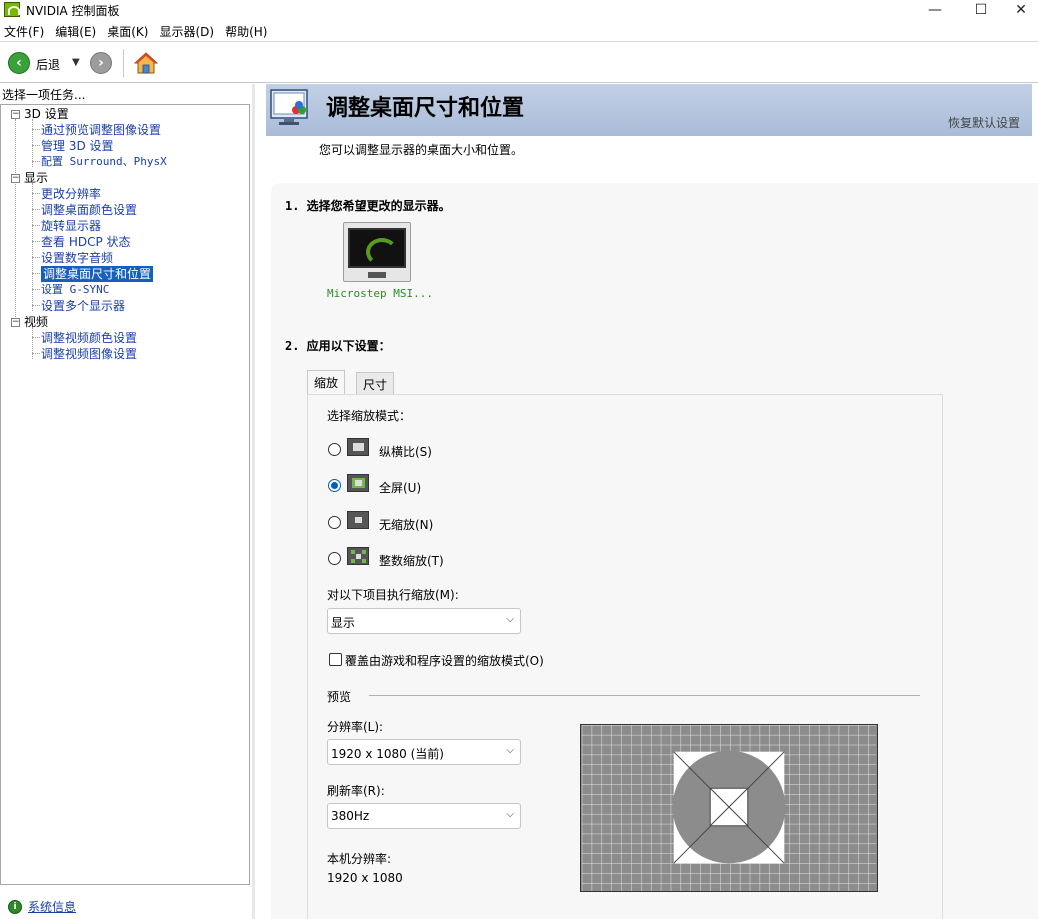 The height and width of the screenshot is (919, 1038). What do you see at coordinates (83, 306) in the screenshot?
I see `tree-item-multiple-displays: 设置多个显示器` at bounding box center [83, 306].